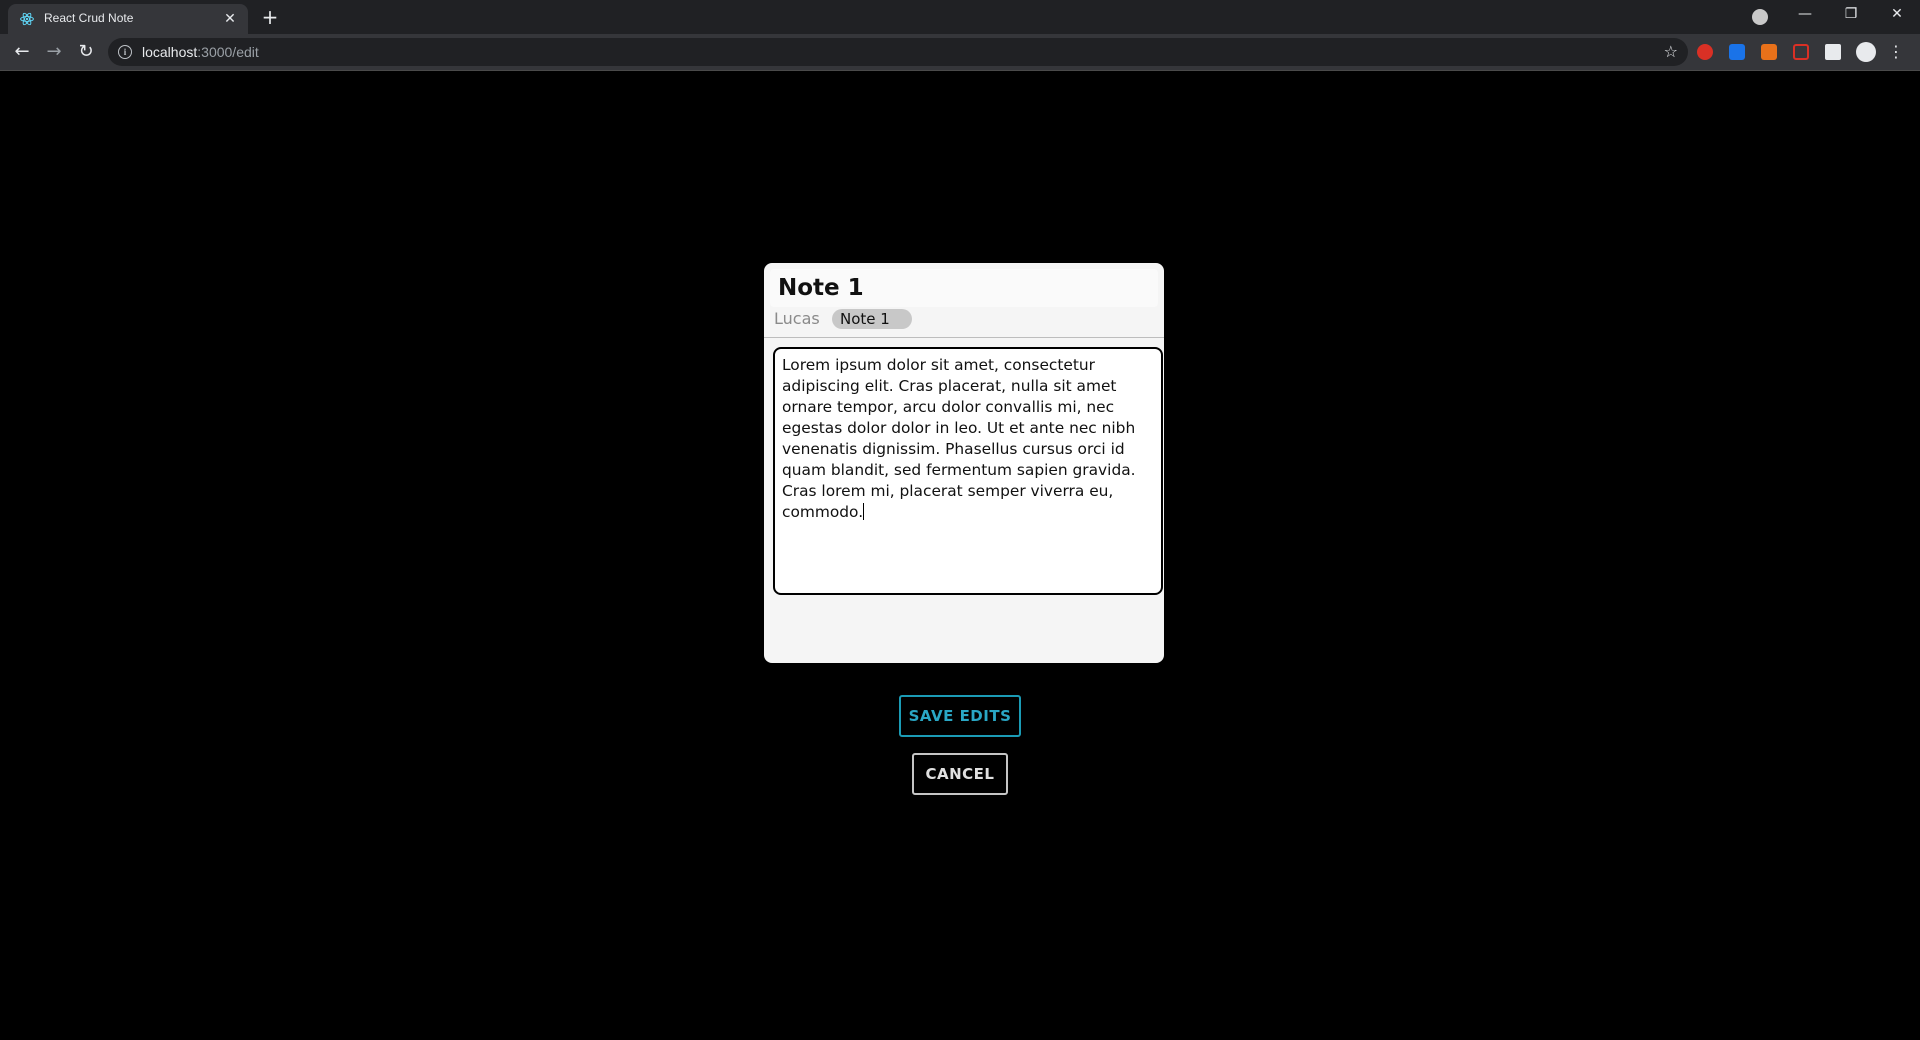 The image size is (1920, 1040). I want to click on window-close-icon: ✕, so click(1897, 15).